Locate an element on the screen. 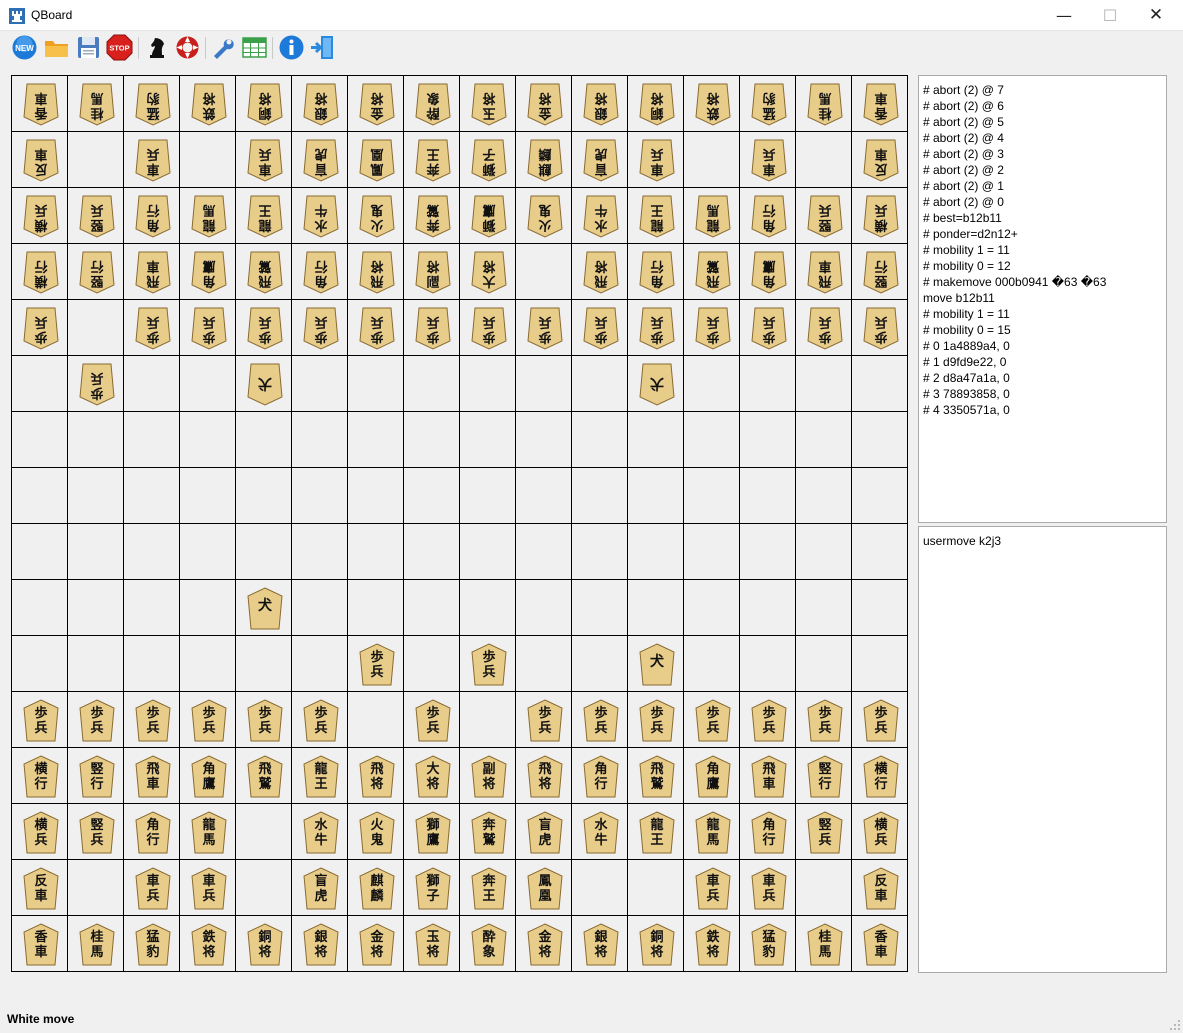 This screenshot has height=1033, width=1183. board-square: 角鷹 is located at coordinates (208, 272).